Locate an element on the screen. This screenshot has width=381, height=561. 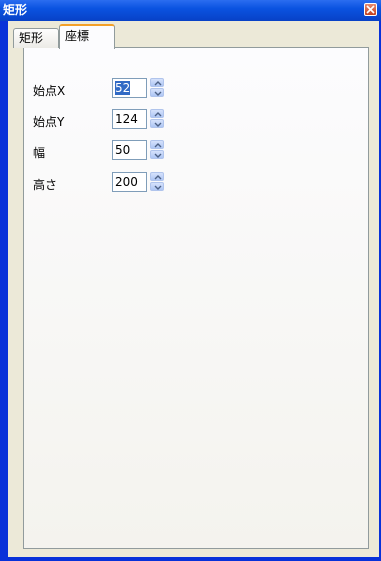
window-title: 矩形 is located at coordinates (15, 10).